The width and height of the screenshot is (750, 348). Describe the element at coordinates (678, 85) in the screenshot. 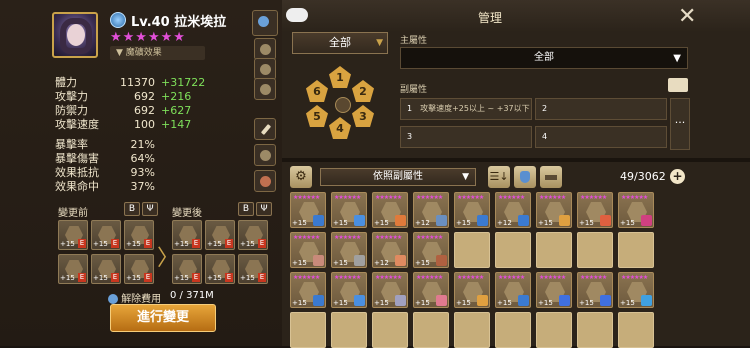

I see `sub-stat-mode-button` at that location.